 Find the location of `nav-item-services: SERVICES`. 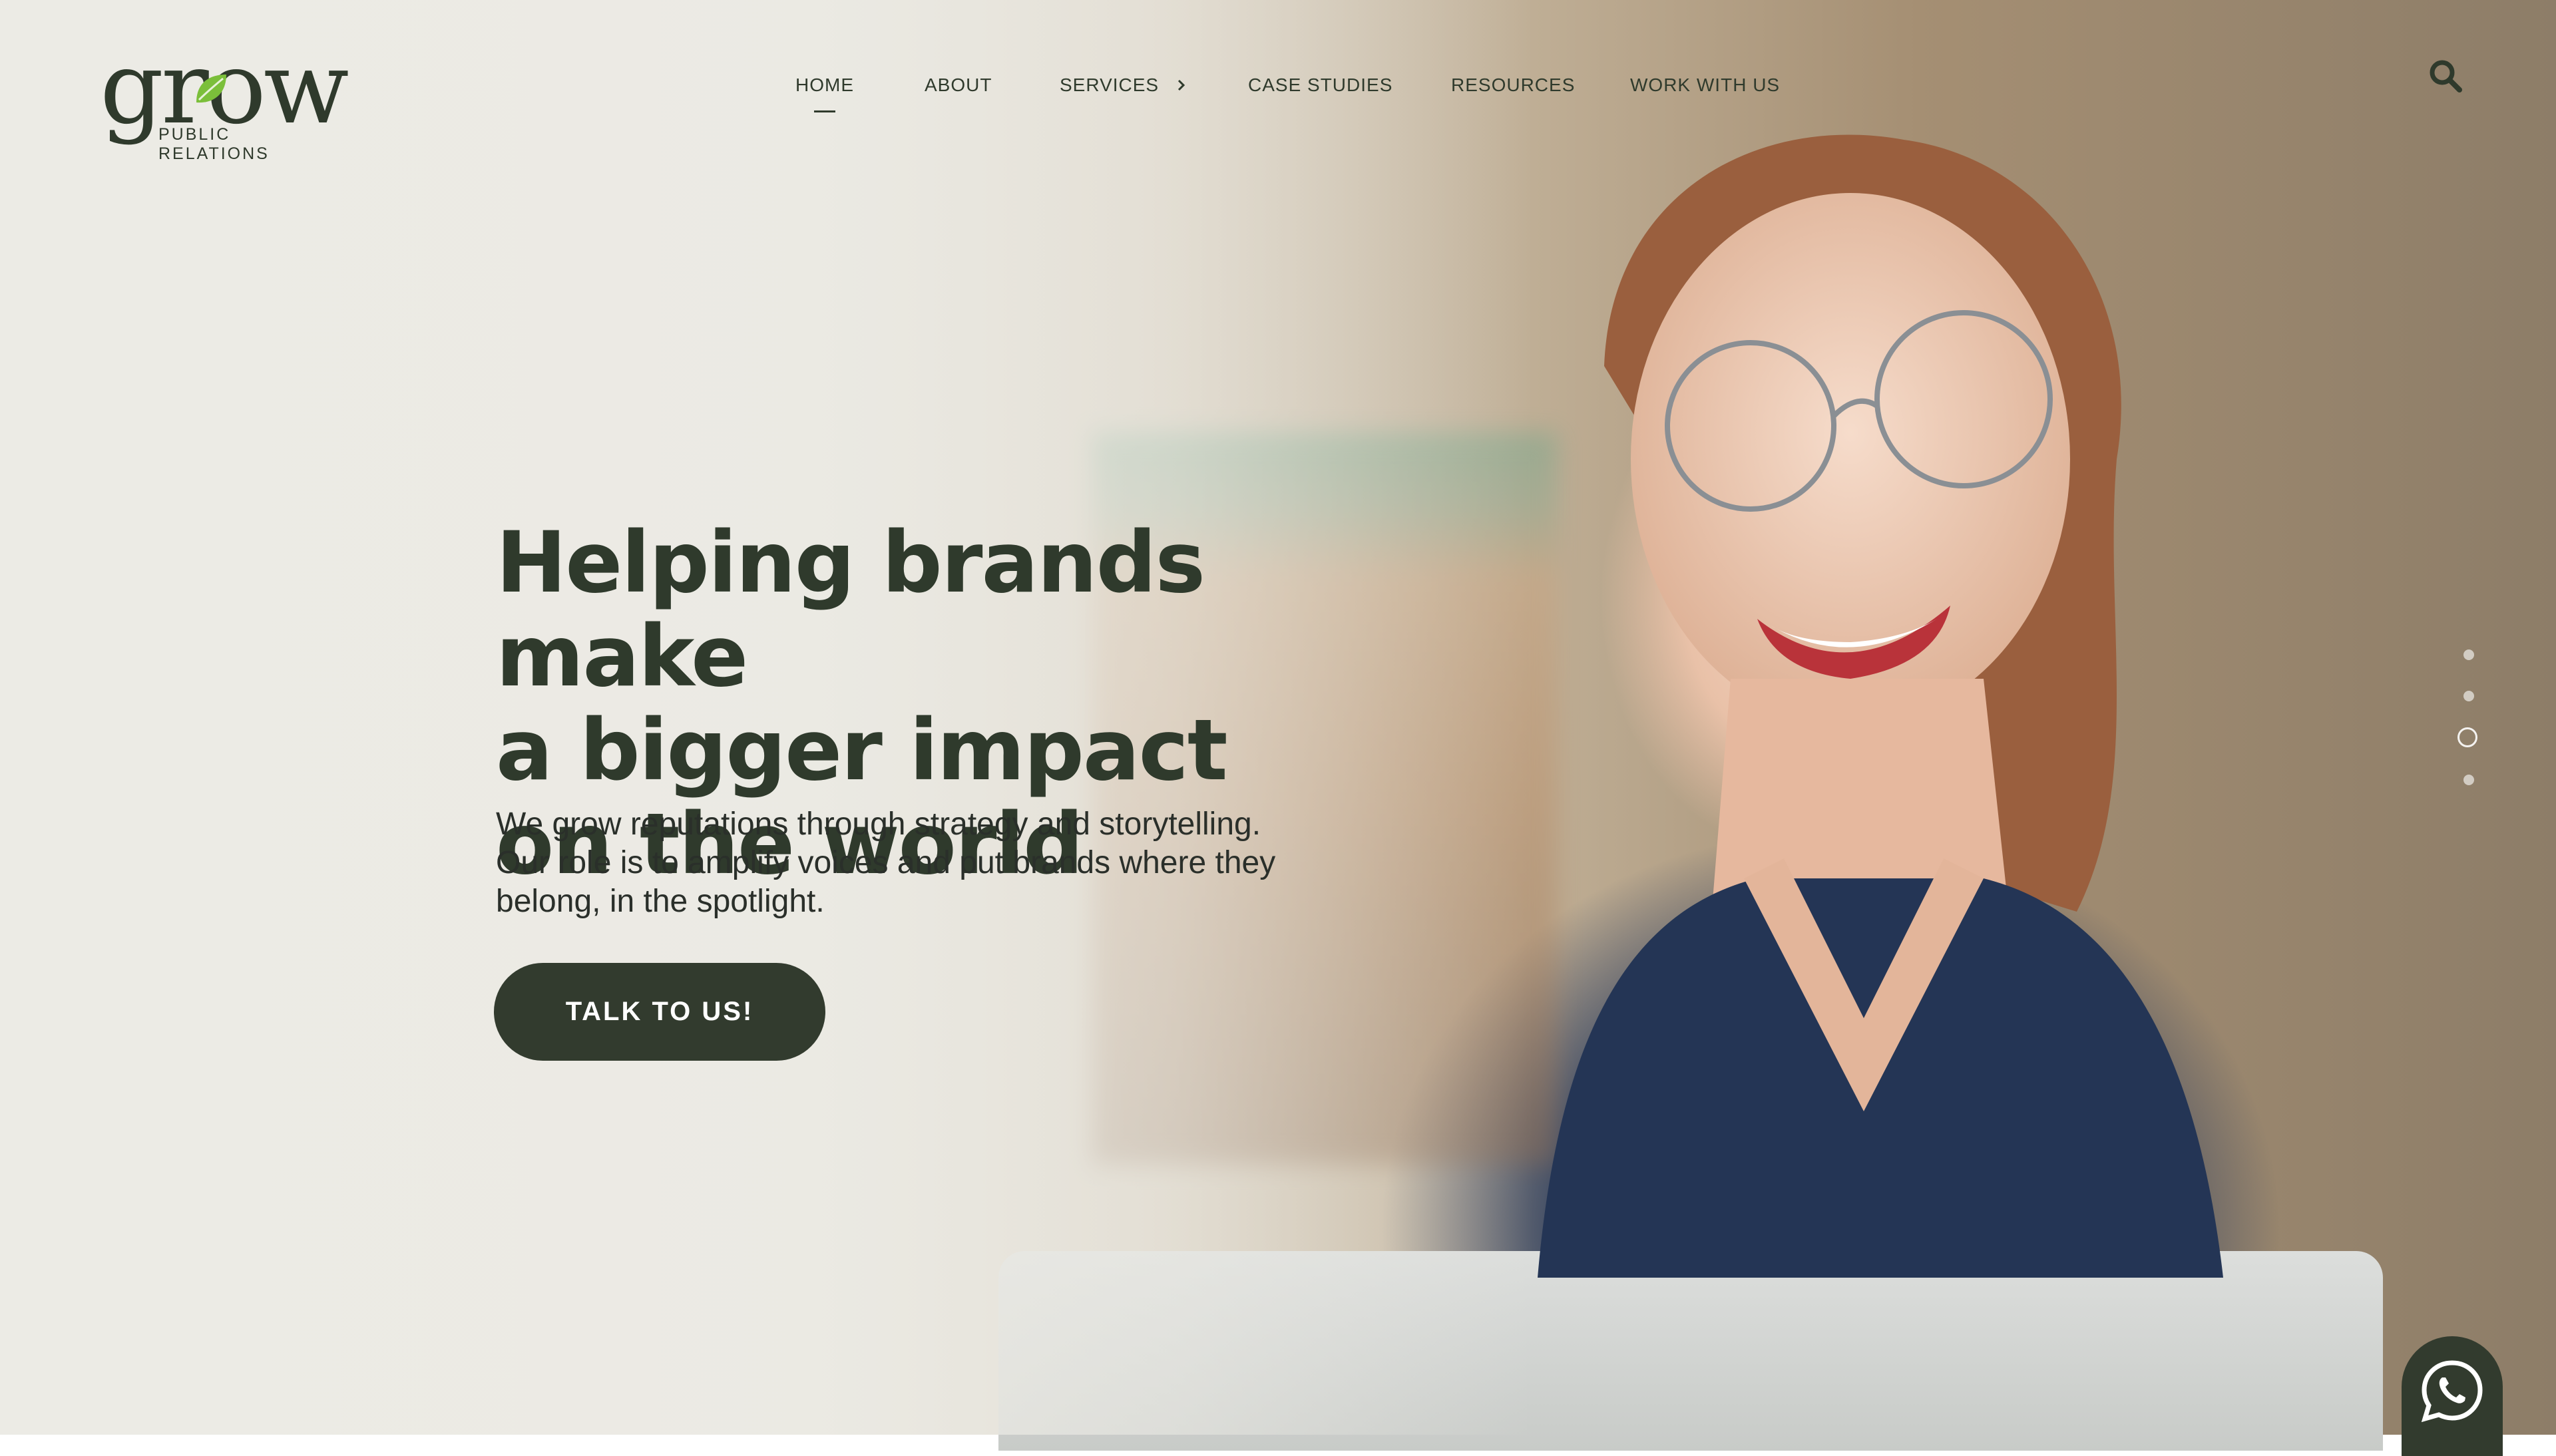

nav-item-services: SERVICES is located at coordinates (1123, 85).